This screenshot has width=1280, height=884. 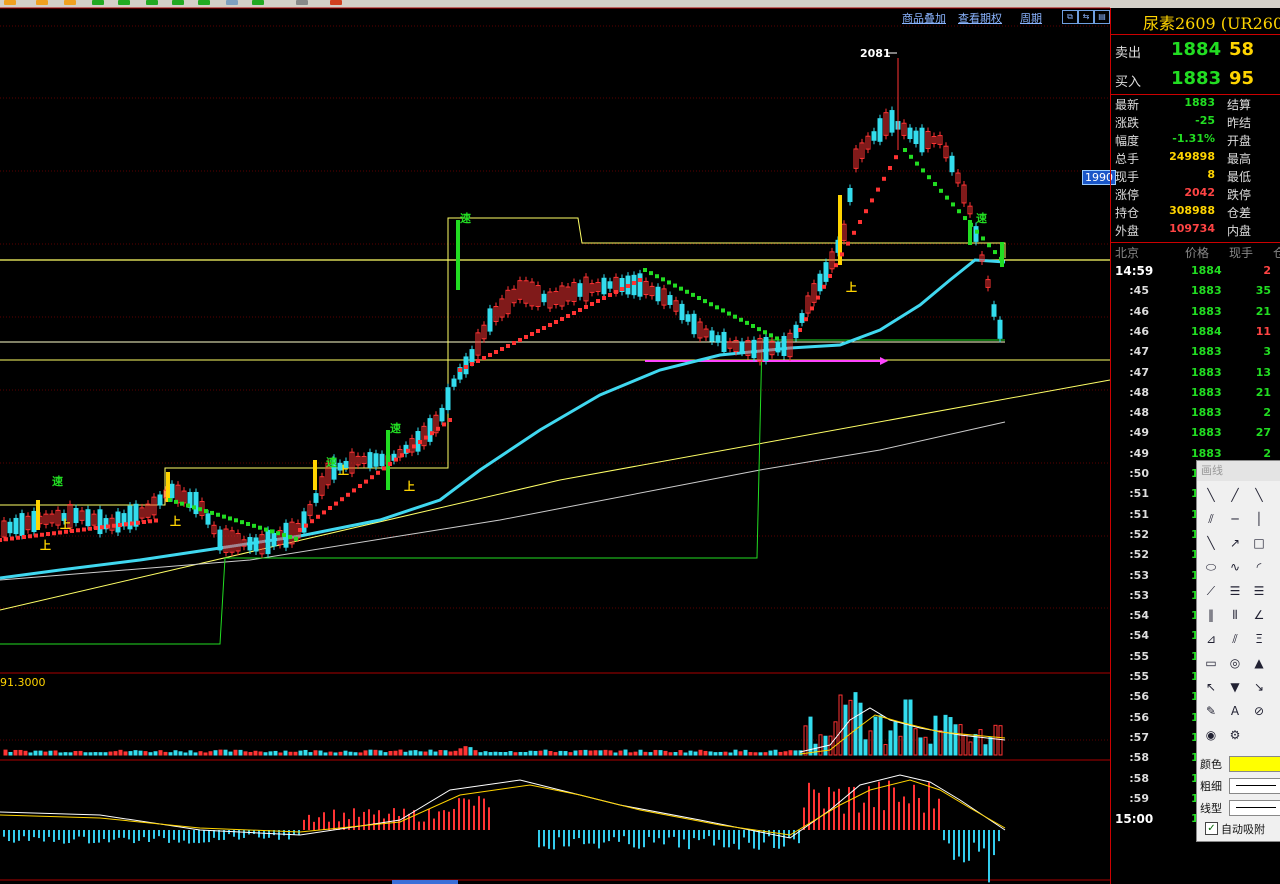 What do you see at coordinates (1259, 615) in the screenshot?
I see `angle-tool: ∠` at bounding box center [1259, 615].